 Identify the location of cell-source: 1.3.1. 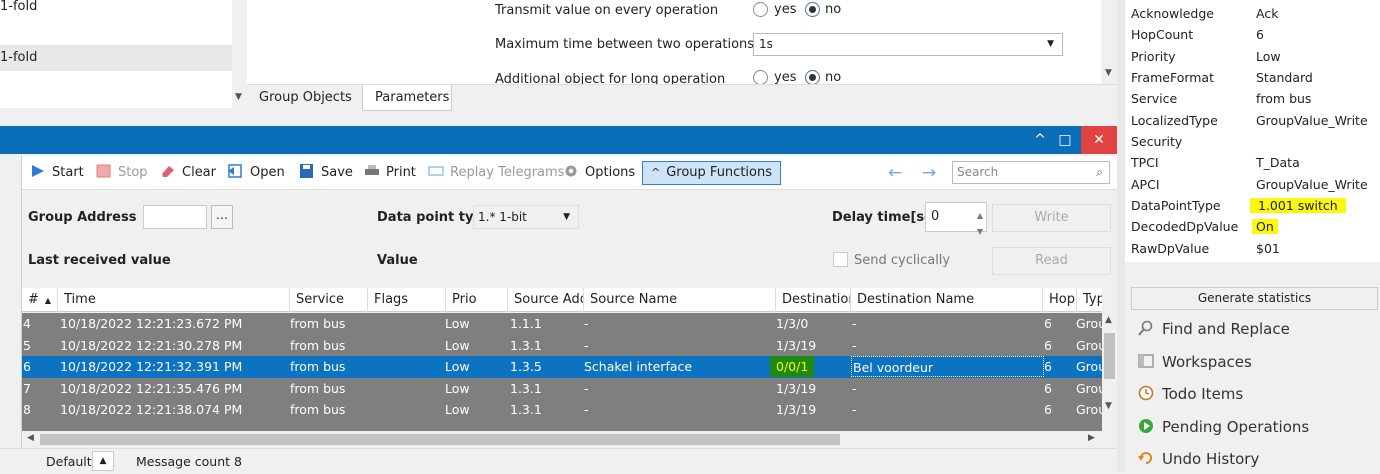
(526, 409).